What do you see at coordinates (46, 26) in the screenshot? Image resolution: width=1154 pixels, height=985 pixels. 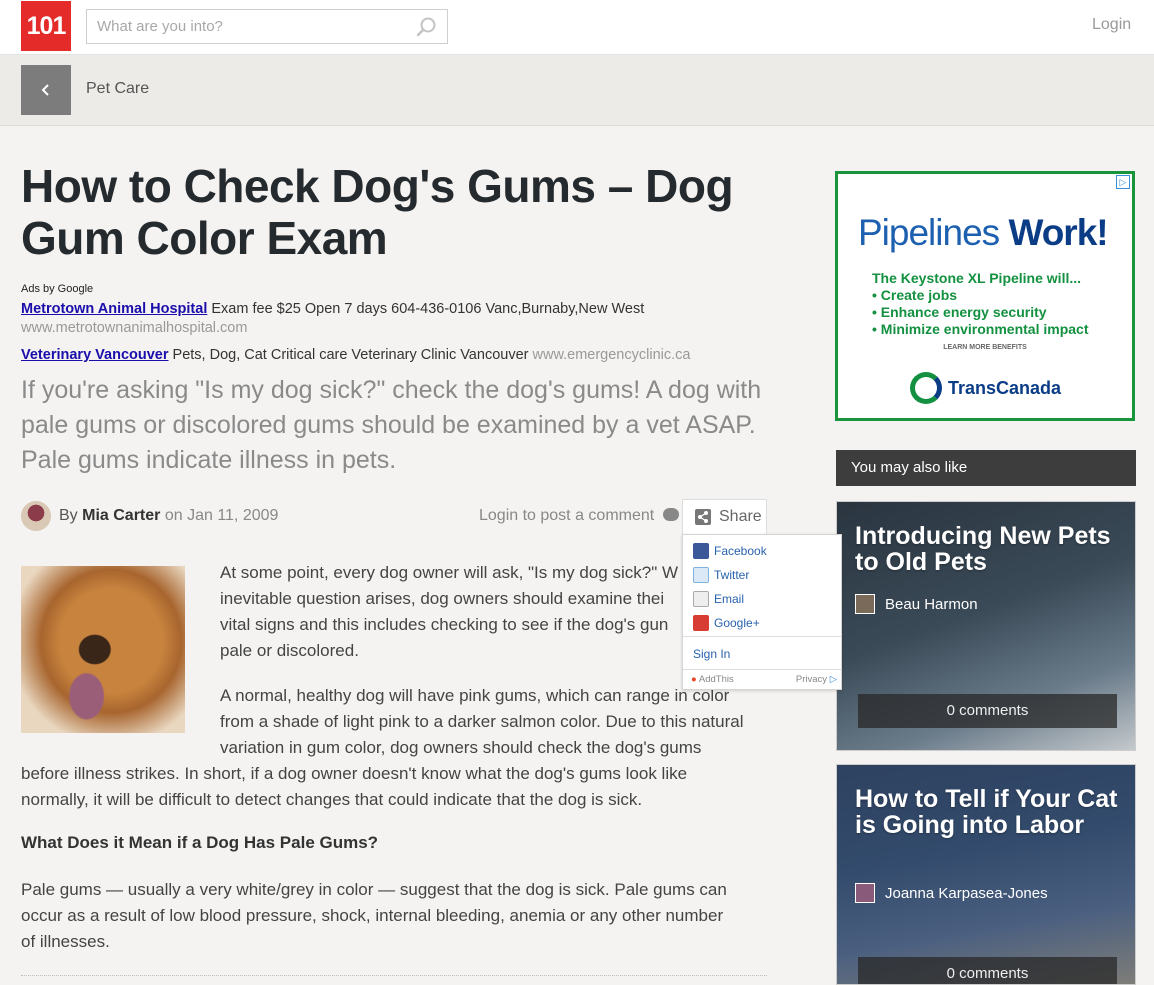 I see `site-logo: 101` at bounding box center [46, 26].